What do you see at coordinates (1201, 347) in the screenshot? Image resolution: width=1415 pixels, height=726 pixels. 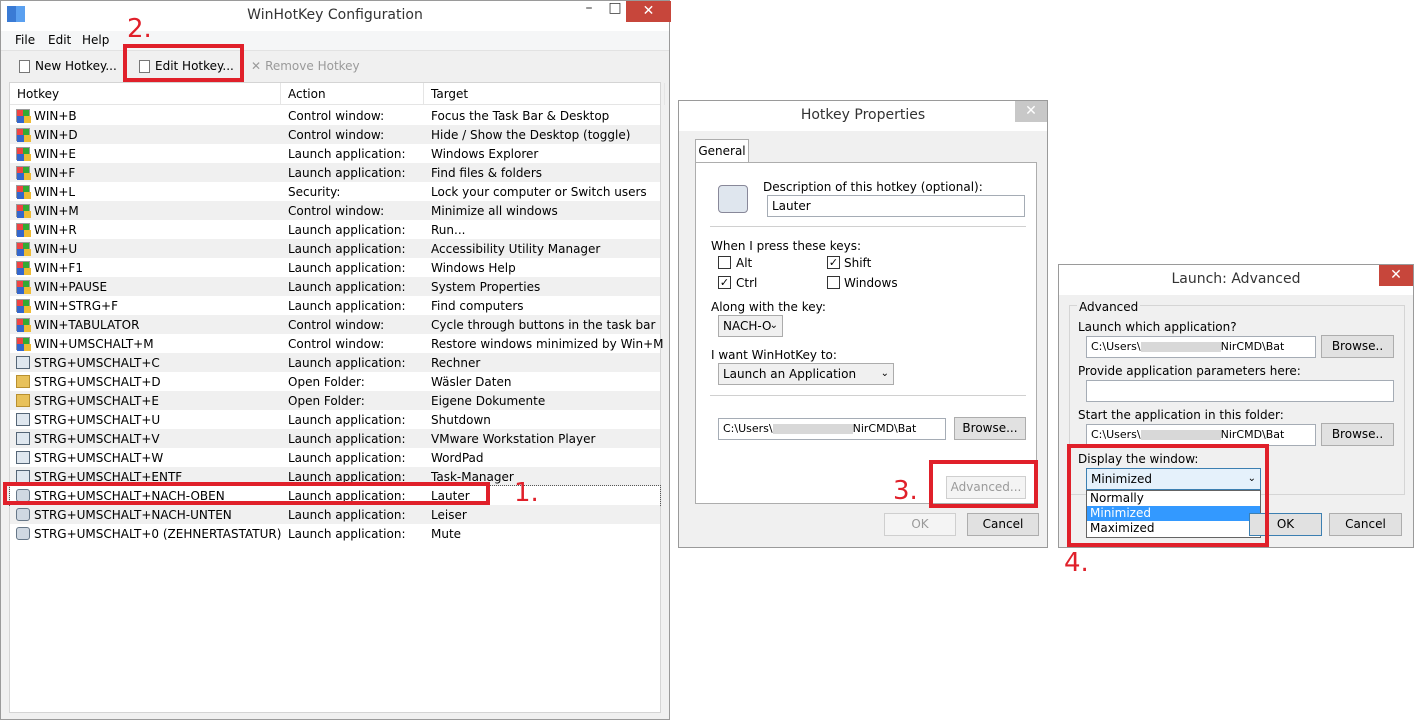 I see `application-input: C:\Users\ NirCMD\Bat` at bounding box center [1201, 347].